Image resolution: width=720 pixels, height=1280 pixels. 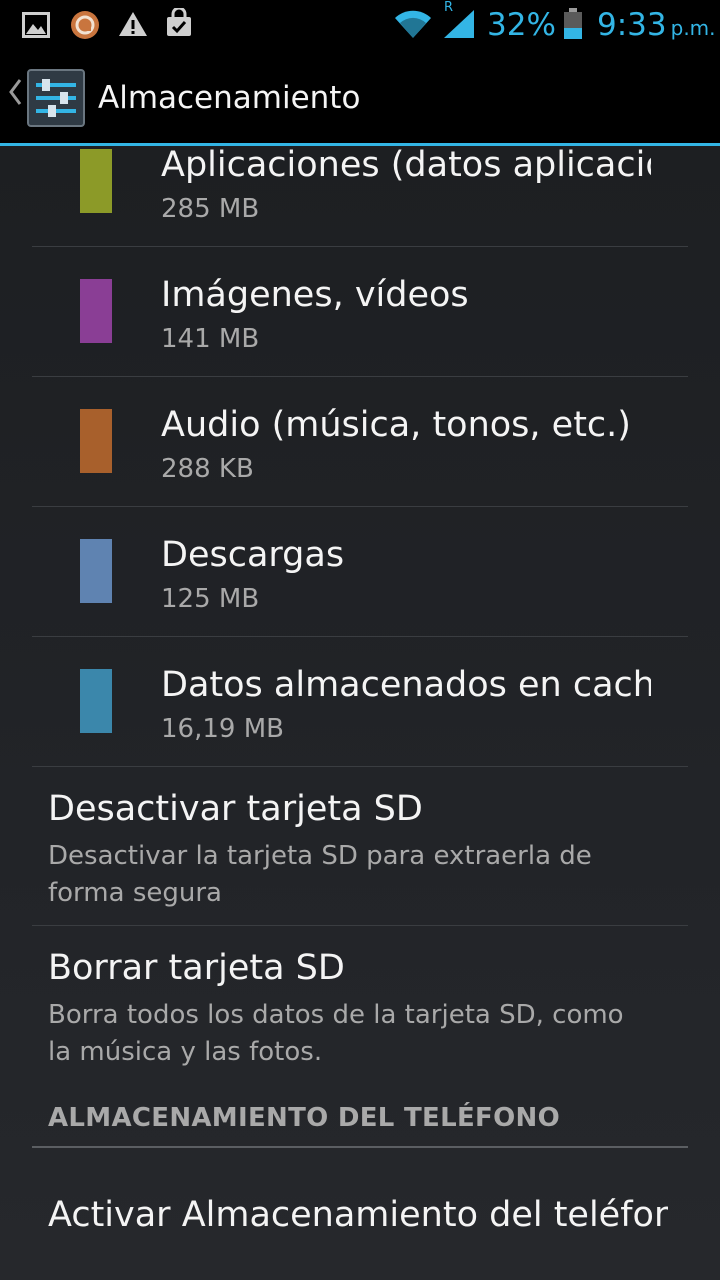 I want to click on option-title: Desactivar tarjeta SD, so click(x=235, y=809).